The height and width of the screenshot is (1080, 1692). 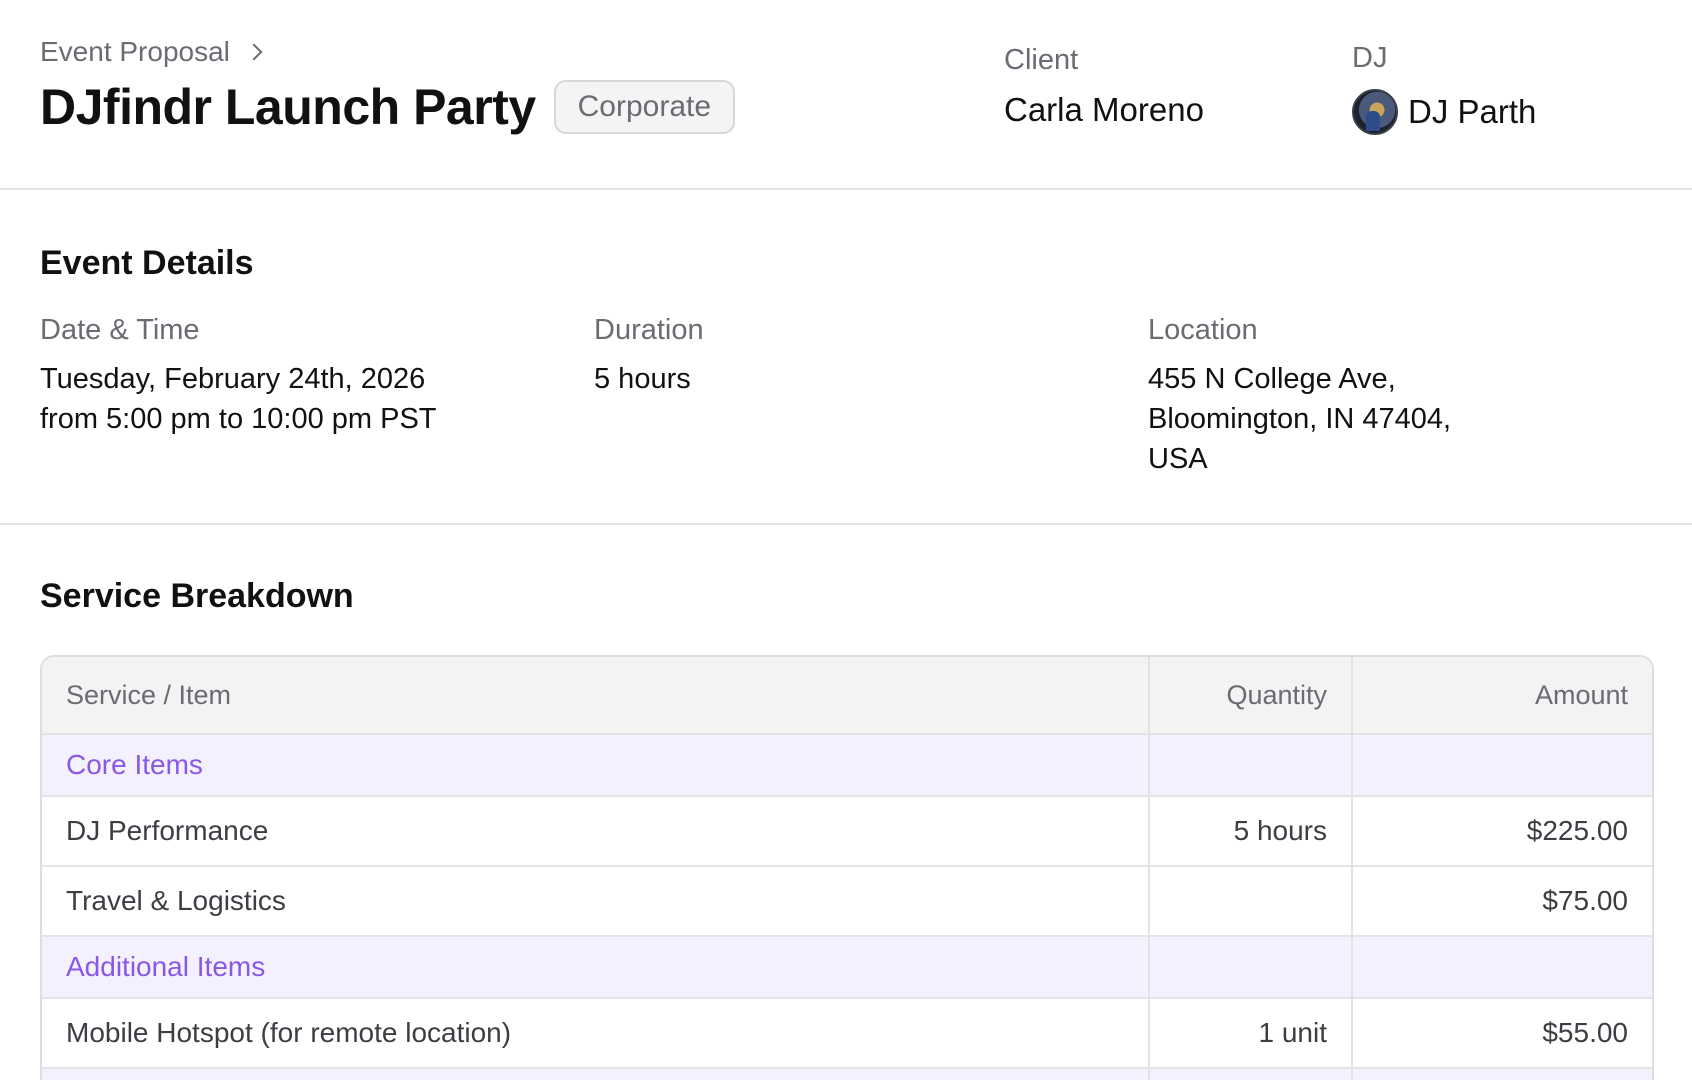 What do you see at coordinates (649, 356) in the screenshot?
I see `duration-block: Duration 5 hours` at bounding box center [649, 356].